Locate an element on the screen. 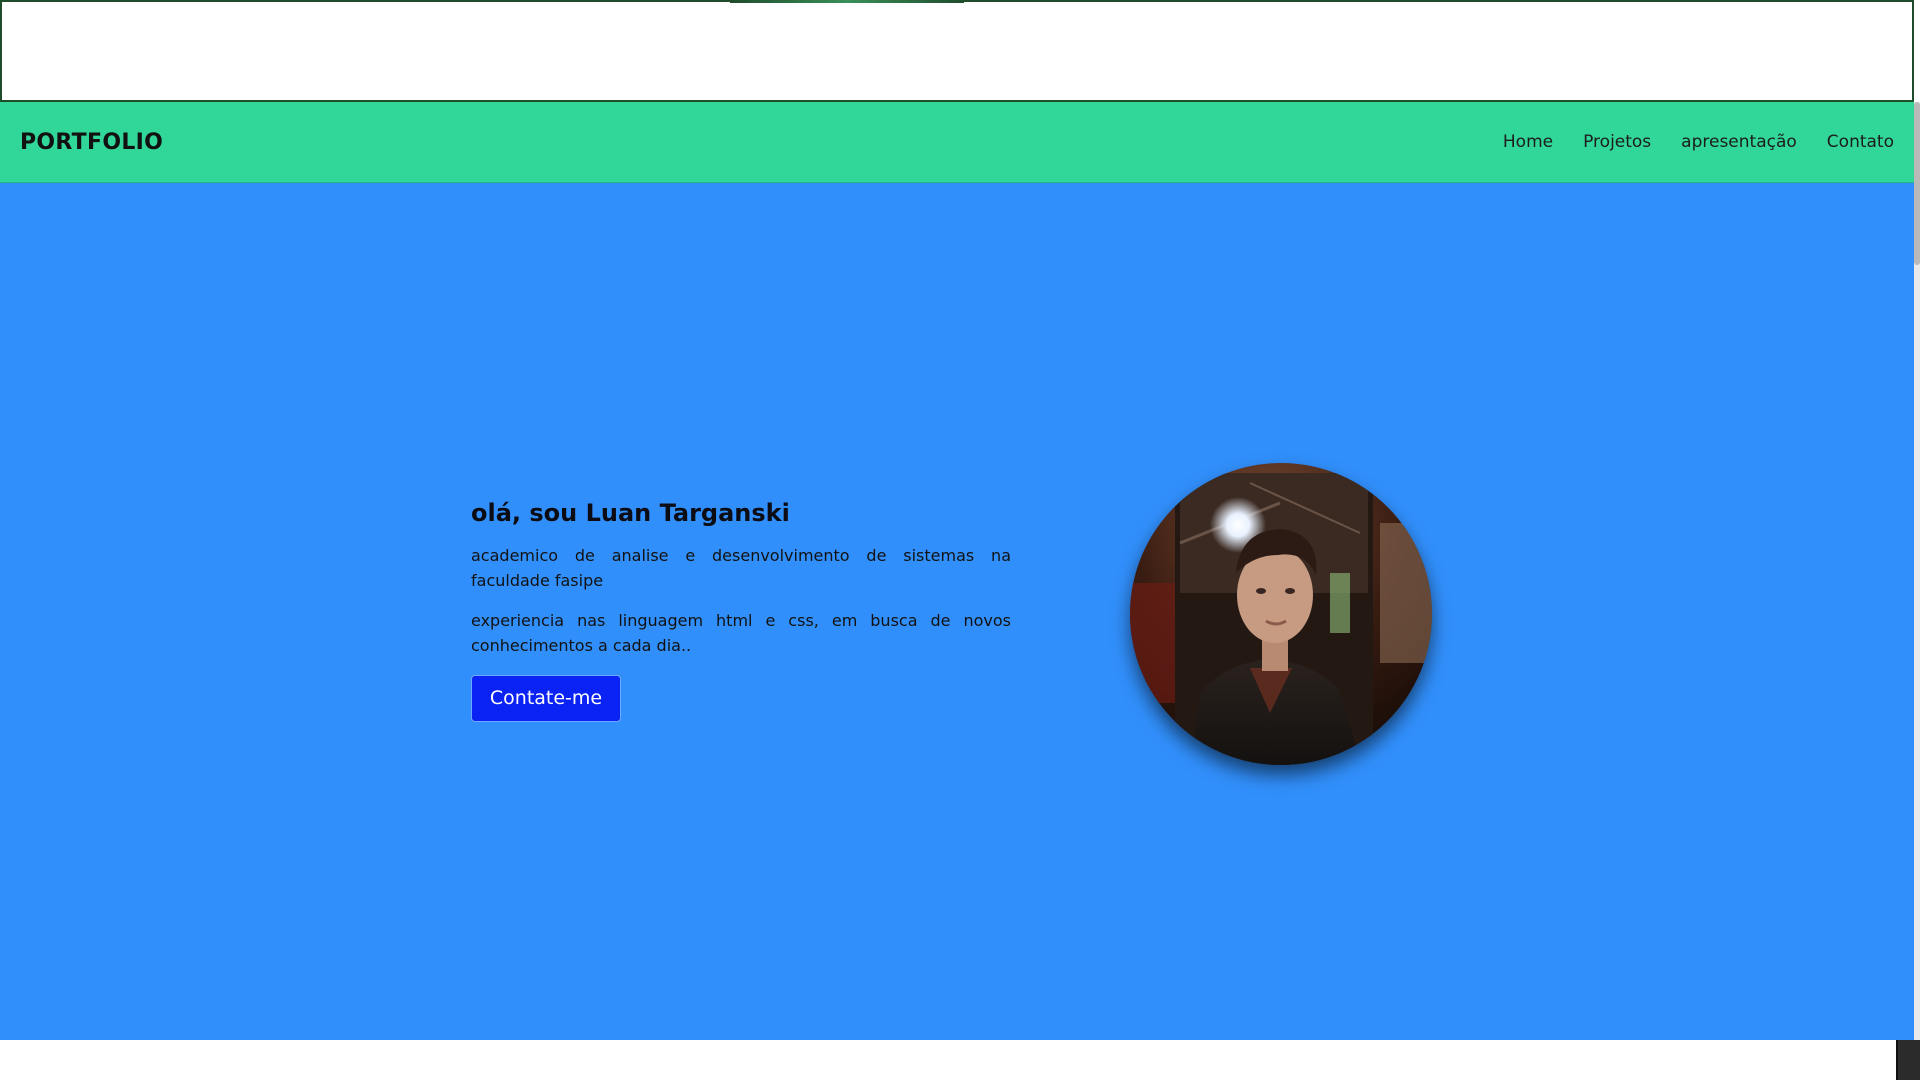  nav-link-home: Home is located at coordinates (1528, 142).